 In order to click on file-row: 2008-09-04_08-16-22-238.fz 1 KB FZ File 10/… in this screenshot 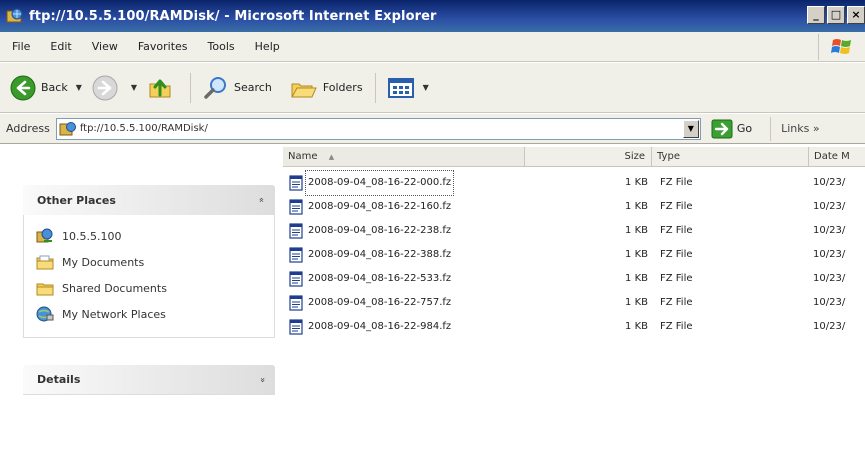, I will do `click(574, 231)`.